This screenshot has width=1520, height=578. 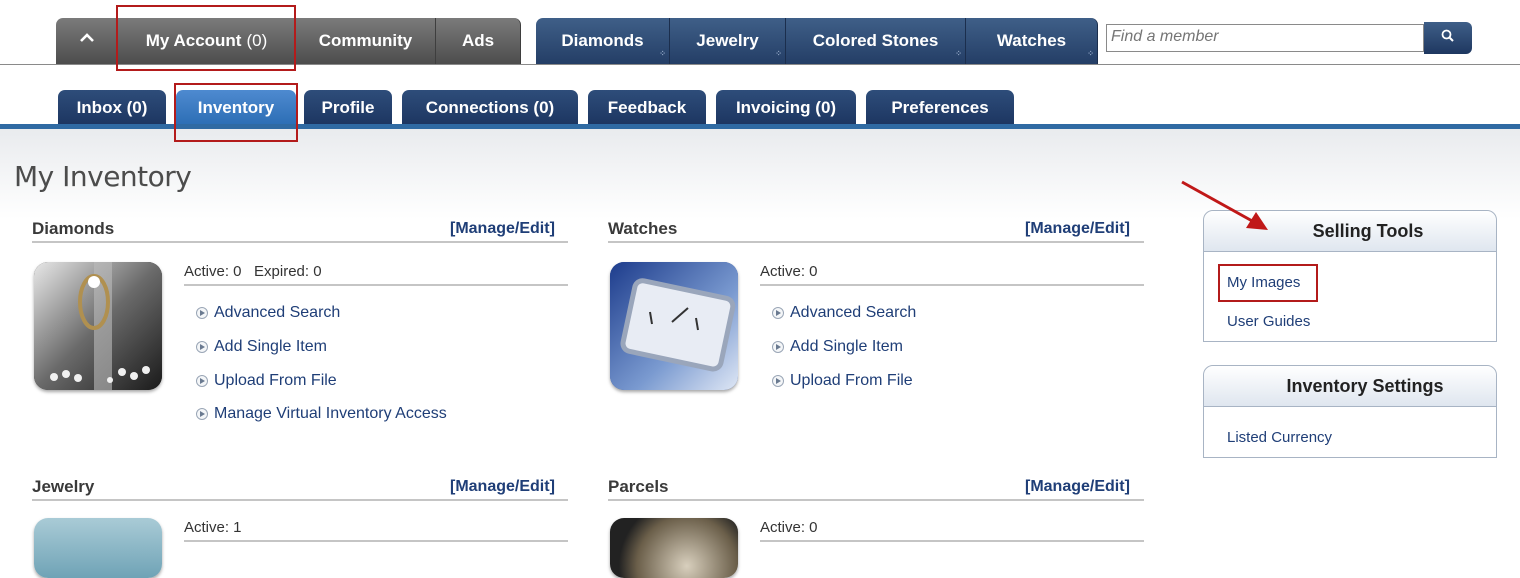 I want to click on watches-advanced-search-link: Advanced Search, so click(x=844, y=313).